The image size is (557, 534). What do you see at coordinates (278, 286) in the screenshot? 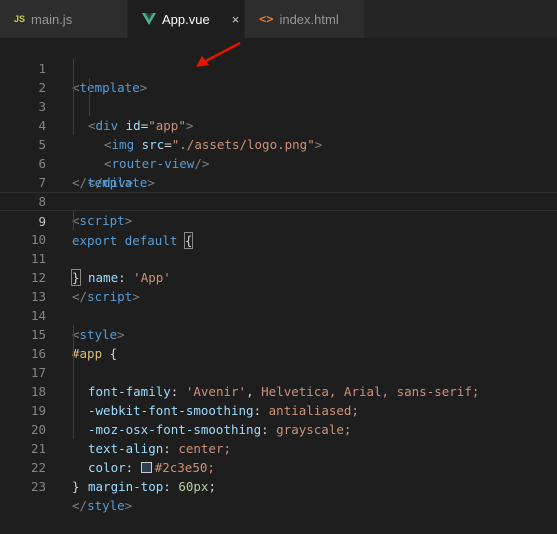
I see `code-line: 13` at bounding box center [278, 286].